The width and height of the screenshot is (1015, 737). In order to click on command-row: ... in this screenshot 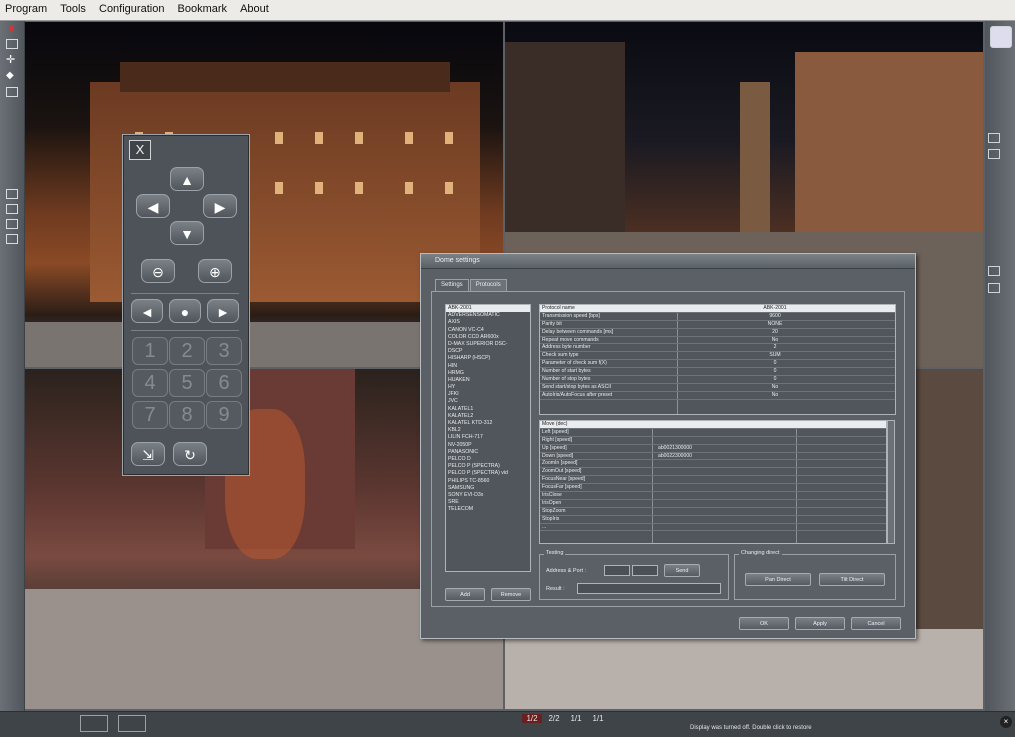, I will do `click(713, 528)`.